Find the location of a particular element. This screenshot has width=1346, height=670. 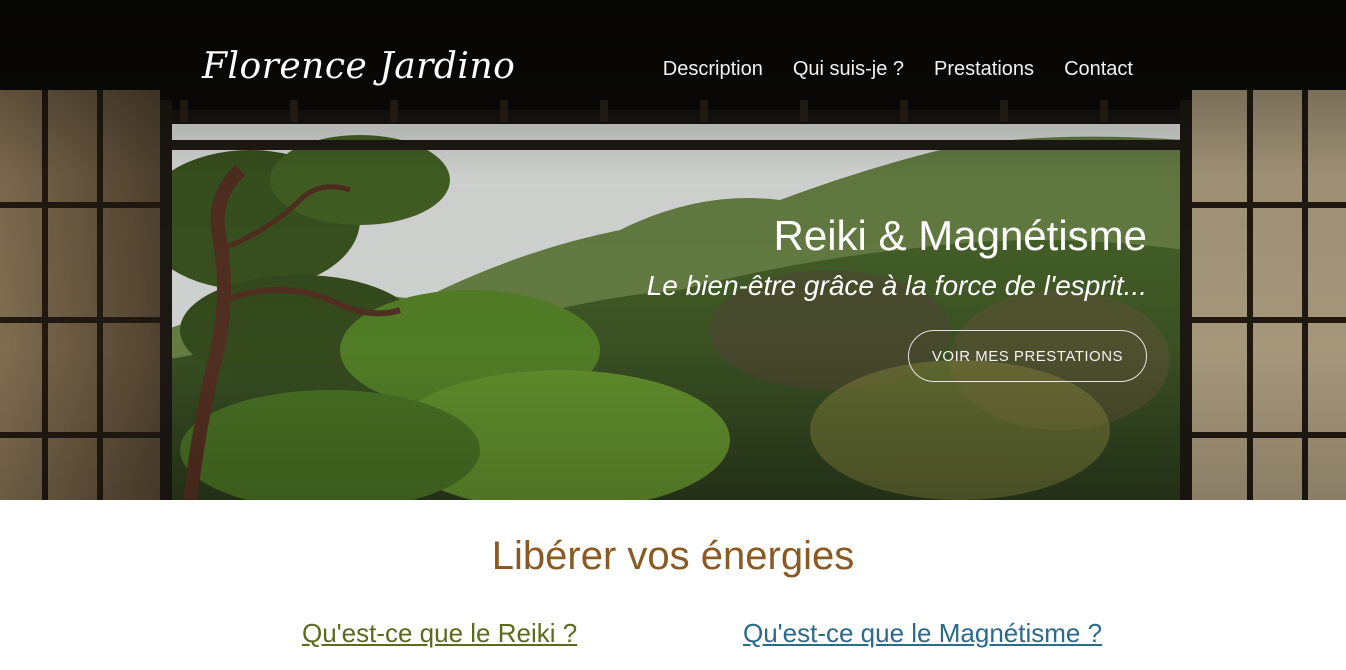

nav-item-prestations: Prestations is located at coordinates (984, 69).